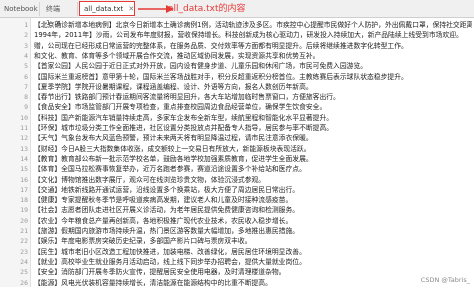 This screenshot has width=474, height=288. I want to click on text-line: 【社会】志愿者团队走进社区开展义诊活动，为老年居民提供免费健康咨询和检测服务。, so click(167, 210).